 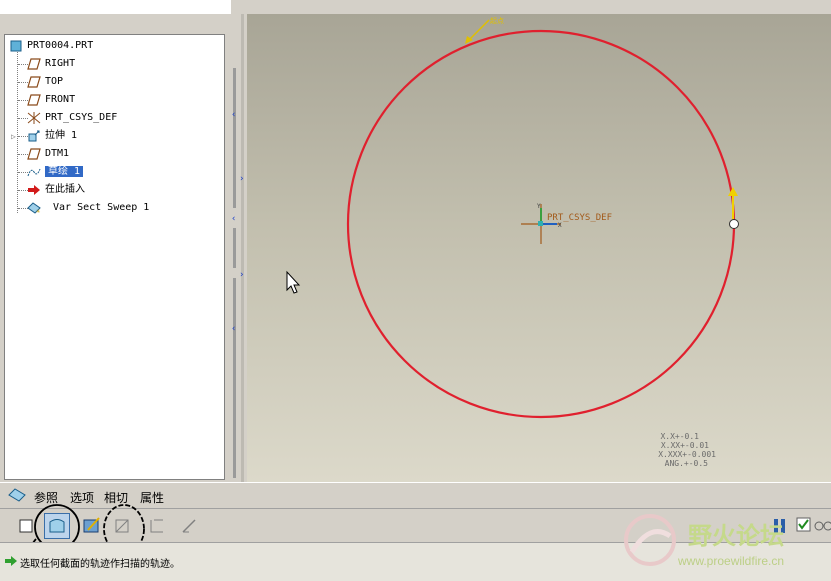 I want to click on expand-icon: ▷, so click(x=13, y=136).